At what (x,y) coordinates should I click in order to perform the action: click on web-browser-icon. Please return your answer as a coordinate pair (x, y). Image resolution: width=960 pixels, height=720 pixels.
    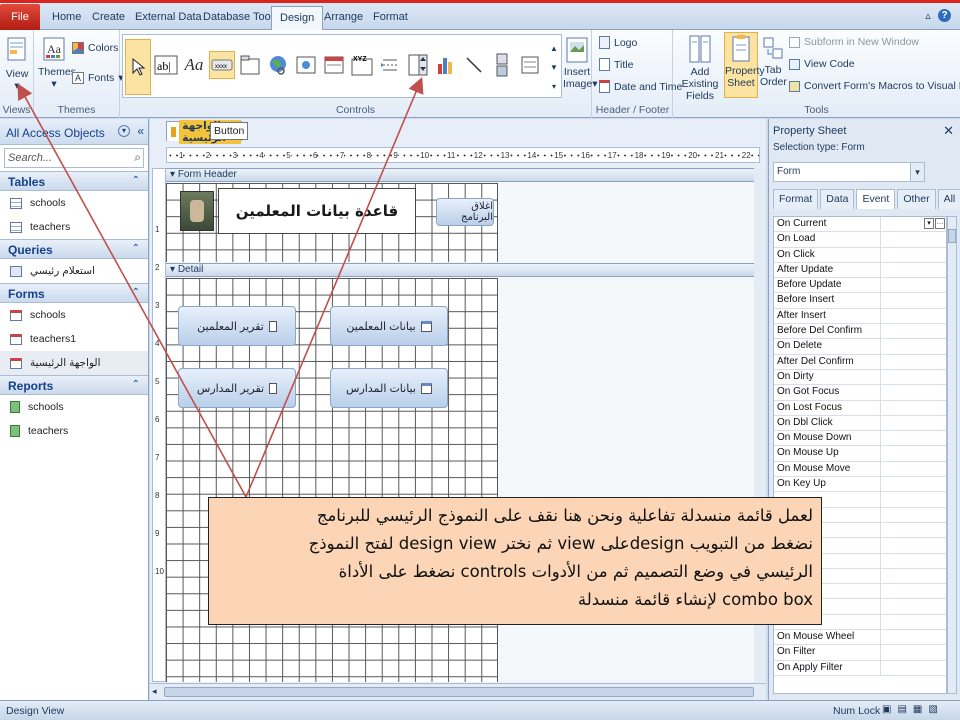
    Looking at the image, I should click on (306, 65).